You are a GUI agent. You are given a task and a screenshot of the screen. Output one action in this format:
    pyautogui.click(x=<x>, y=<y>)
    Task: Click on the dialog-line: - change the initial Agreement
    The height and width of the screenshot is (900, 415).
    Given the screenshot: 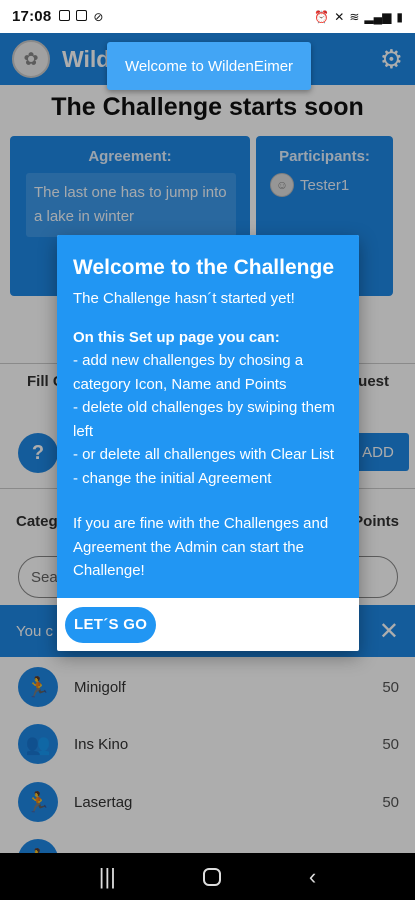 What is the action you would take?
    pyautogui.click(x=172, y=478)
    